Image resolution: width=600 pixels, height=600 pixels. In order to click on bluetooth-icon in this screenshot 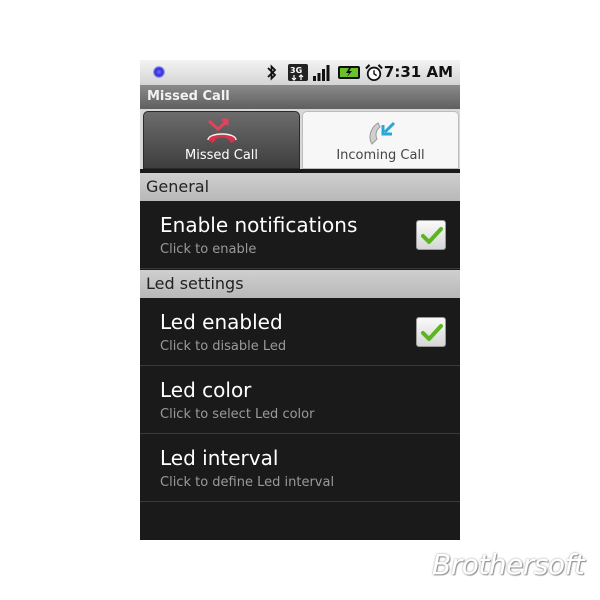, I will do `click(272, 72)`.